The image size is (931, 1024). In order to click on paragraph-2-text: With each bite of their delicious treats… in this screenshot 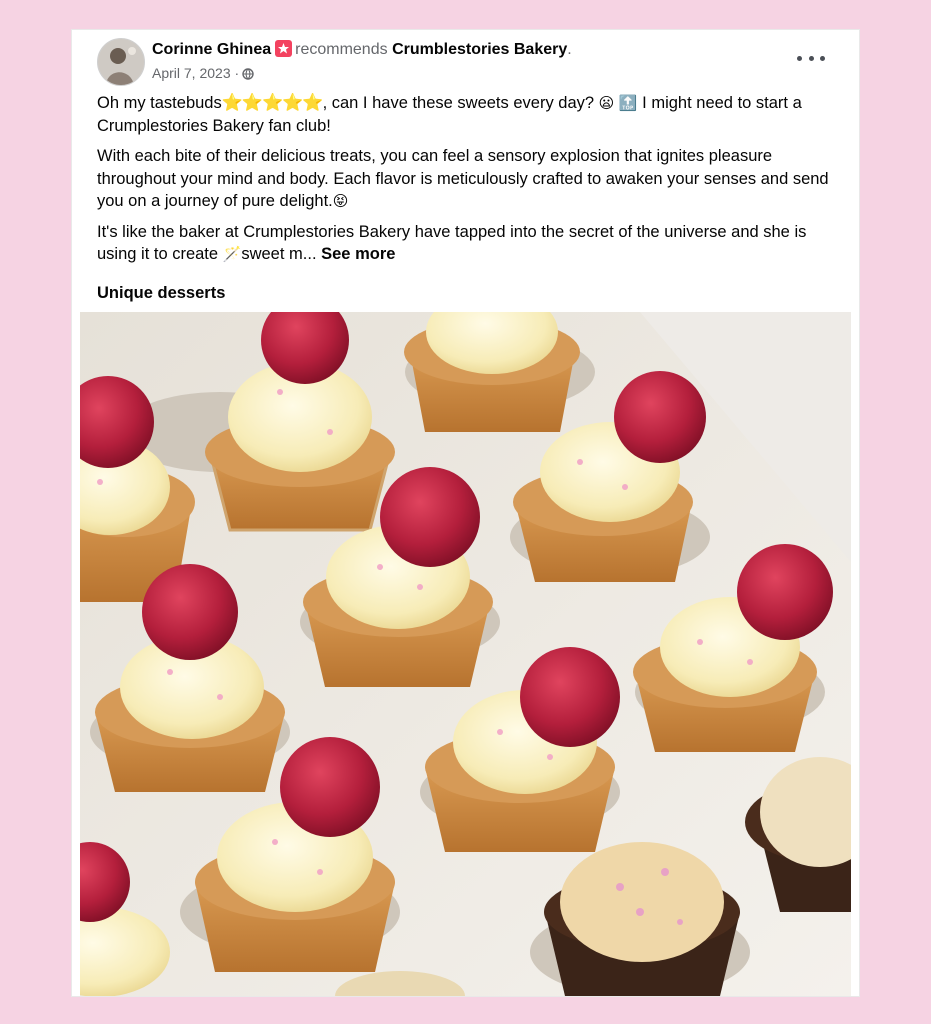, I will do `click(463, 178)`.